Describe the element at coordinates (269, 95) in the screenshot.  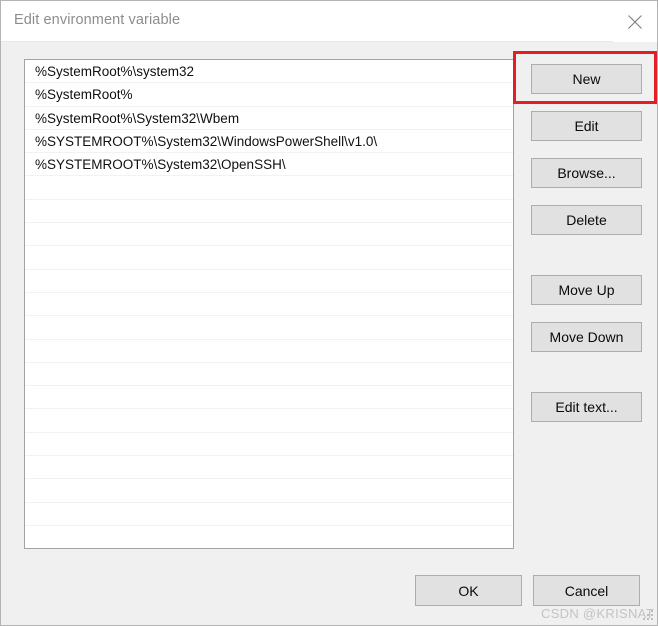
I see `list-item: %SystemRoot%` at that location.